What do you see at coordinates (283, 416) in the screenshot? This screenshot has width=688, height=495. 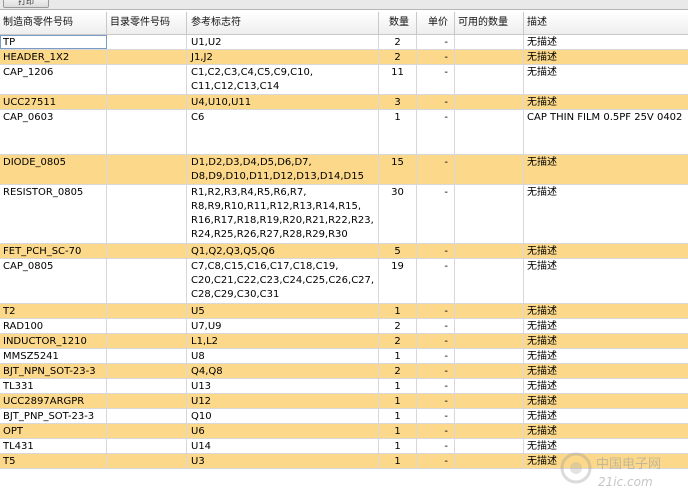 I see `reference-cell: Q10` at bounding box center [283, 416].